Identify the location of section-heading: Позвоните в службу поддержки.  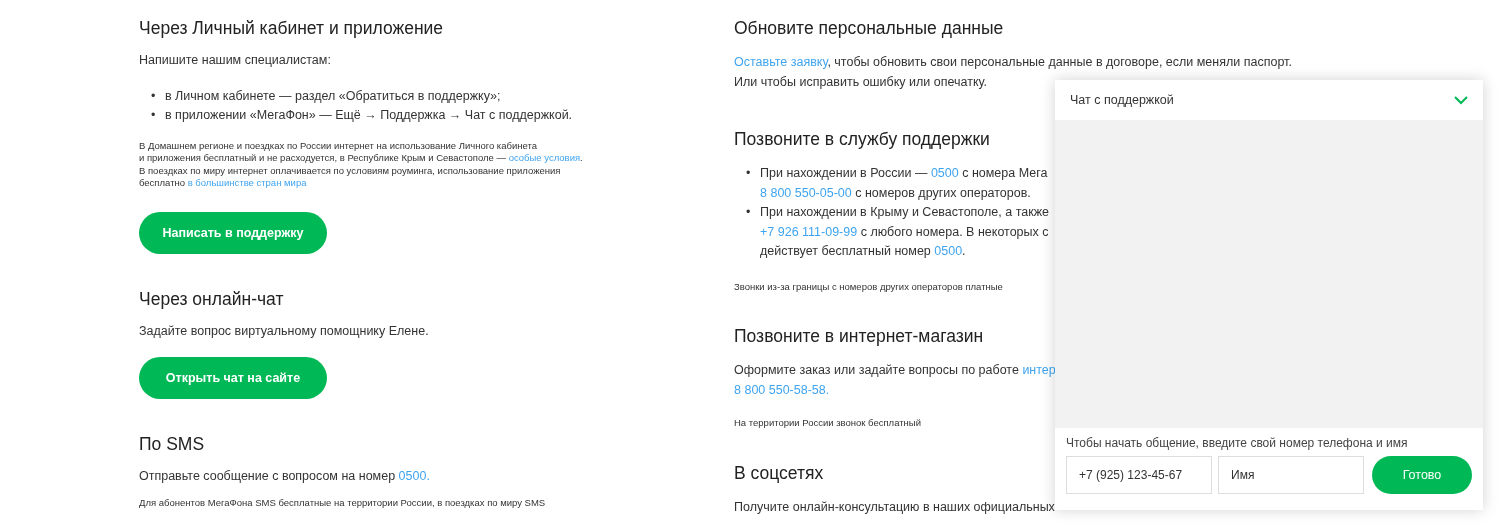
(862, 139).